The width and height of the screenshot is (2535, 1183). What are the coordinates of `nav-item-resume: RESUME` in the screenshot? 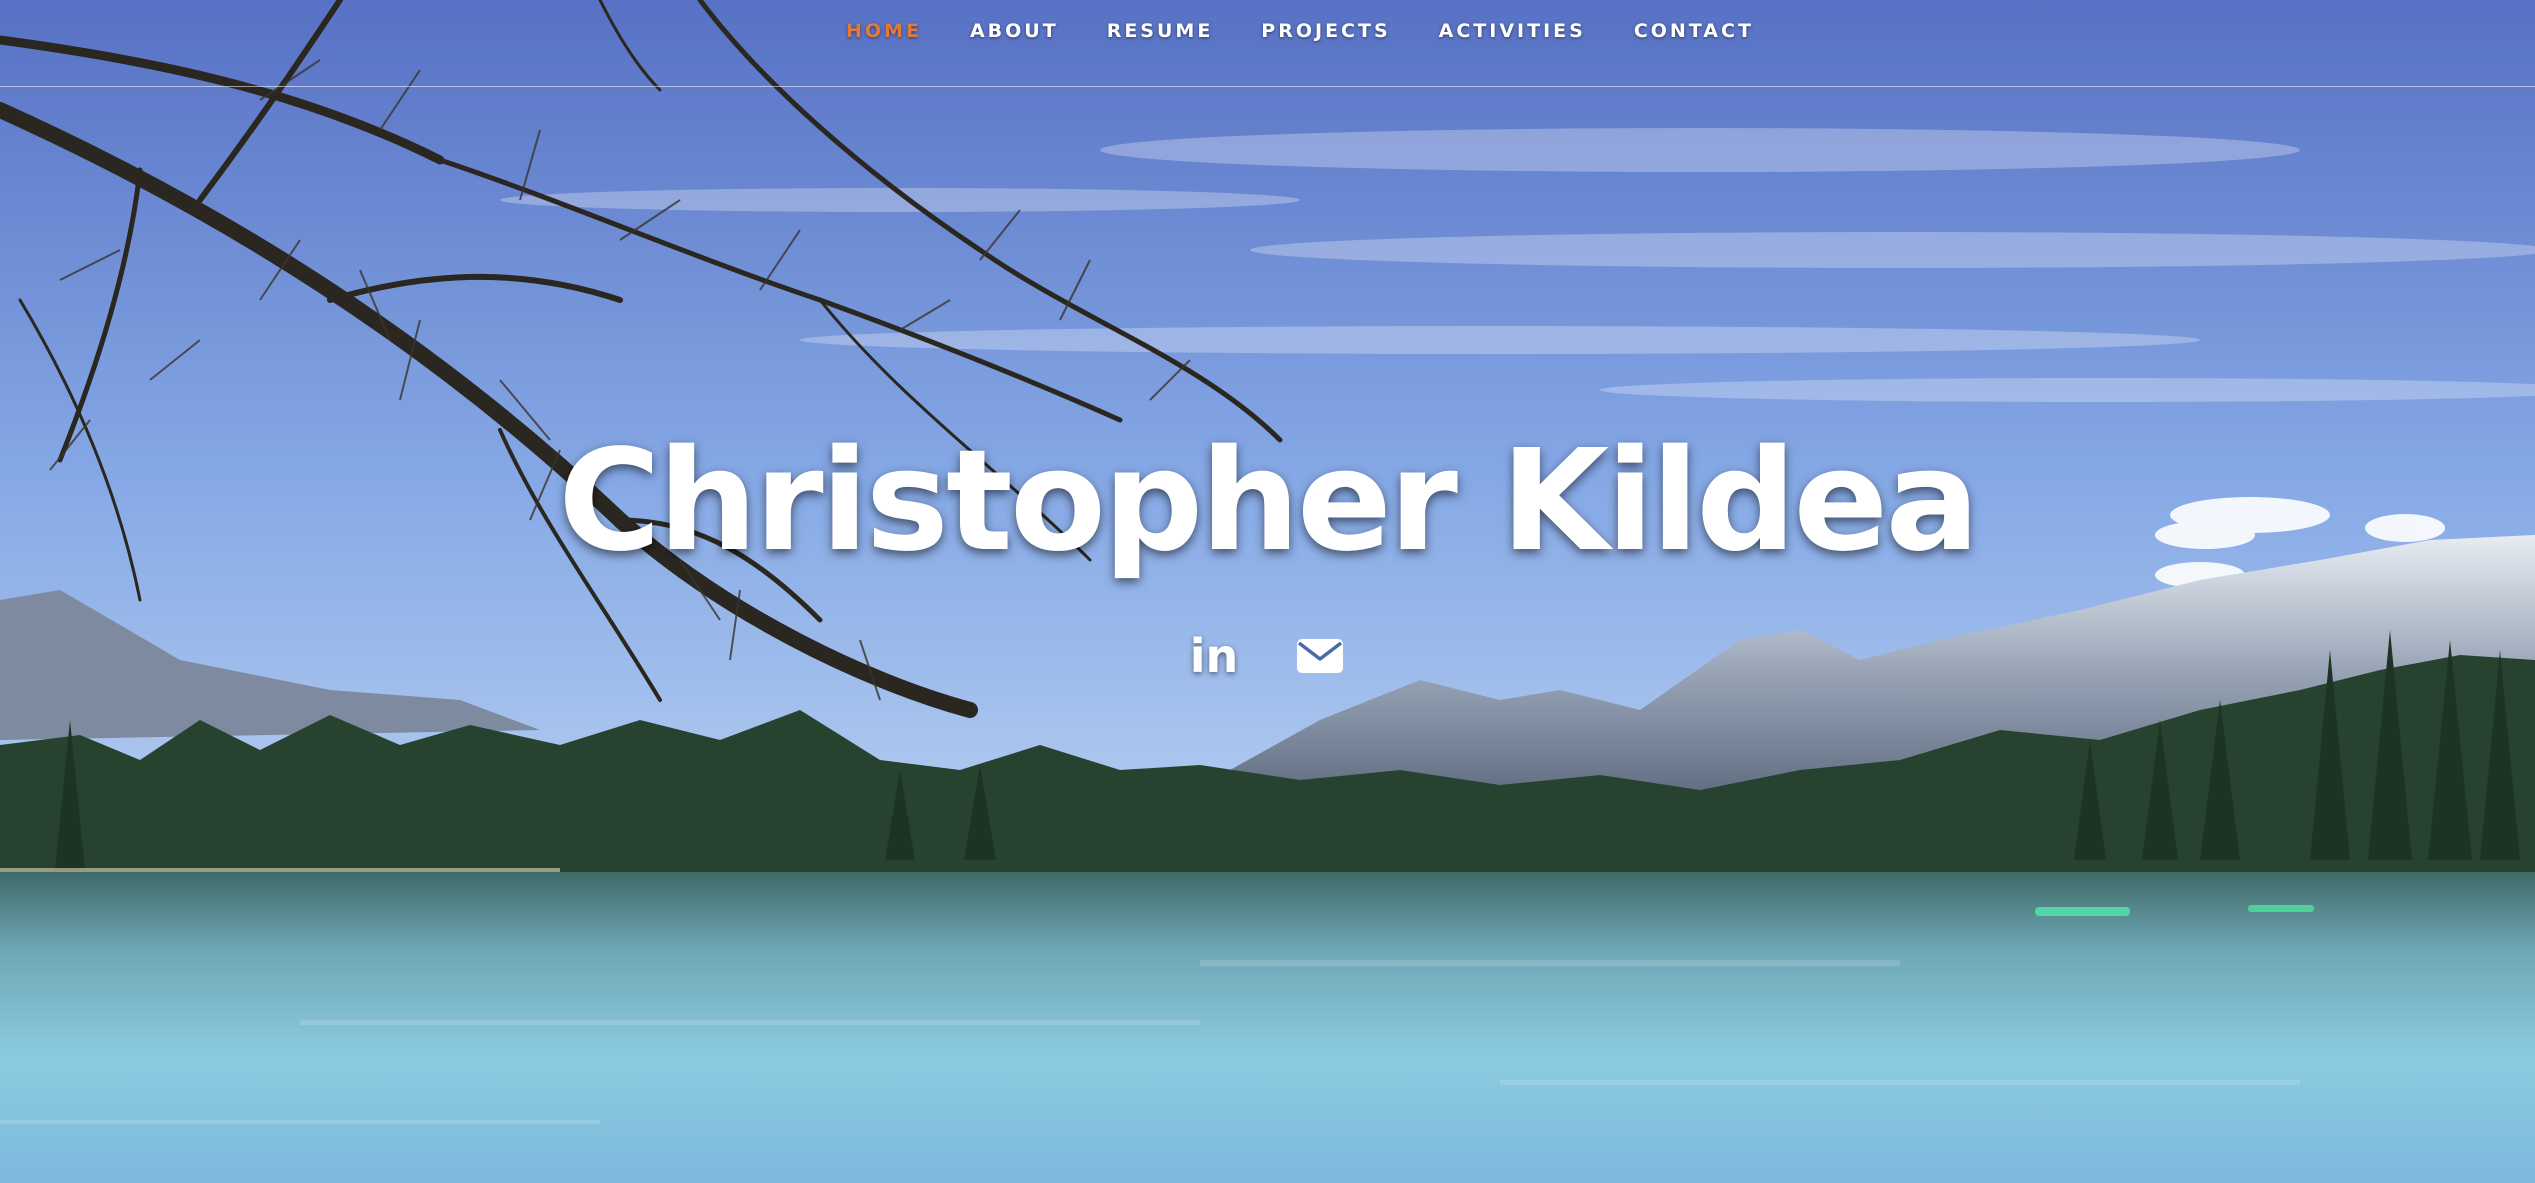 It's located at (1160, 31).